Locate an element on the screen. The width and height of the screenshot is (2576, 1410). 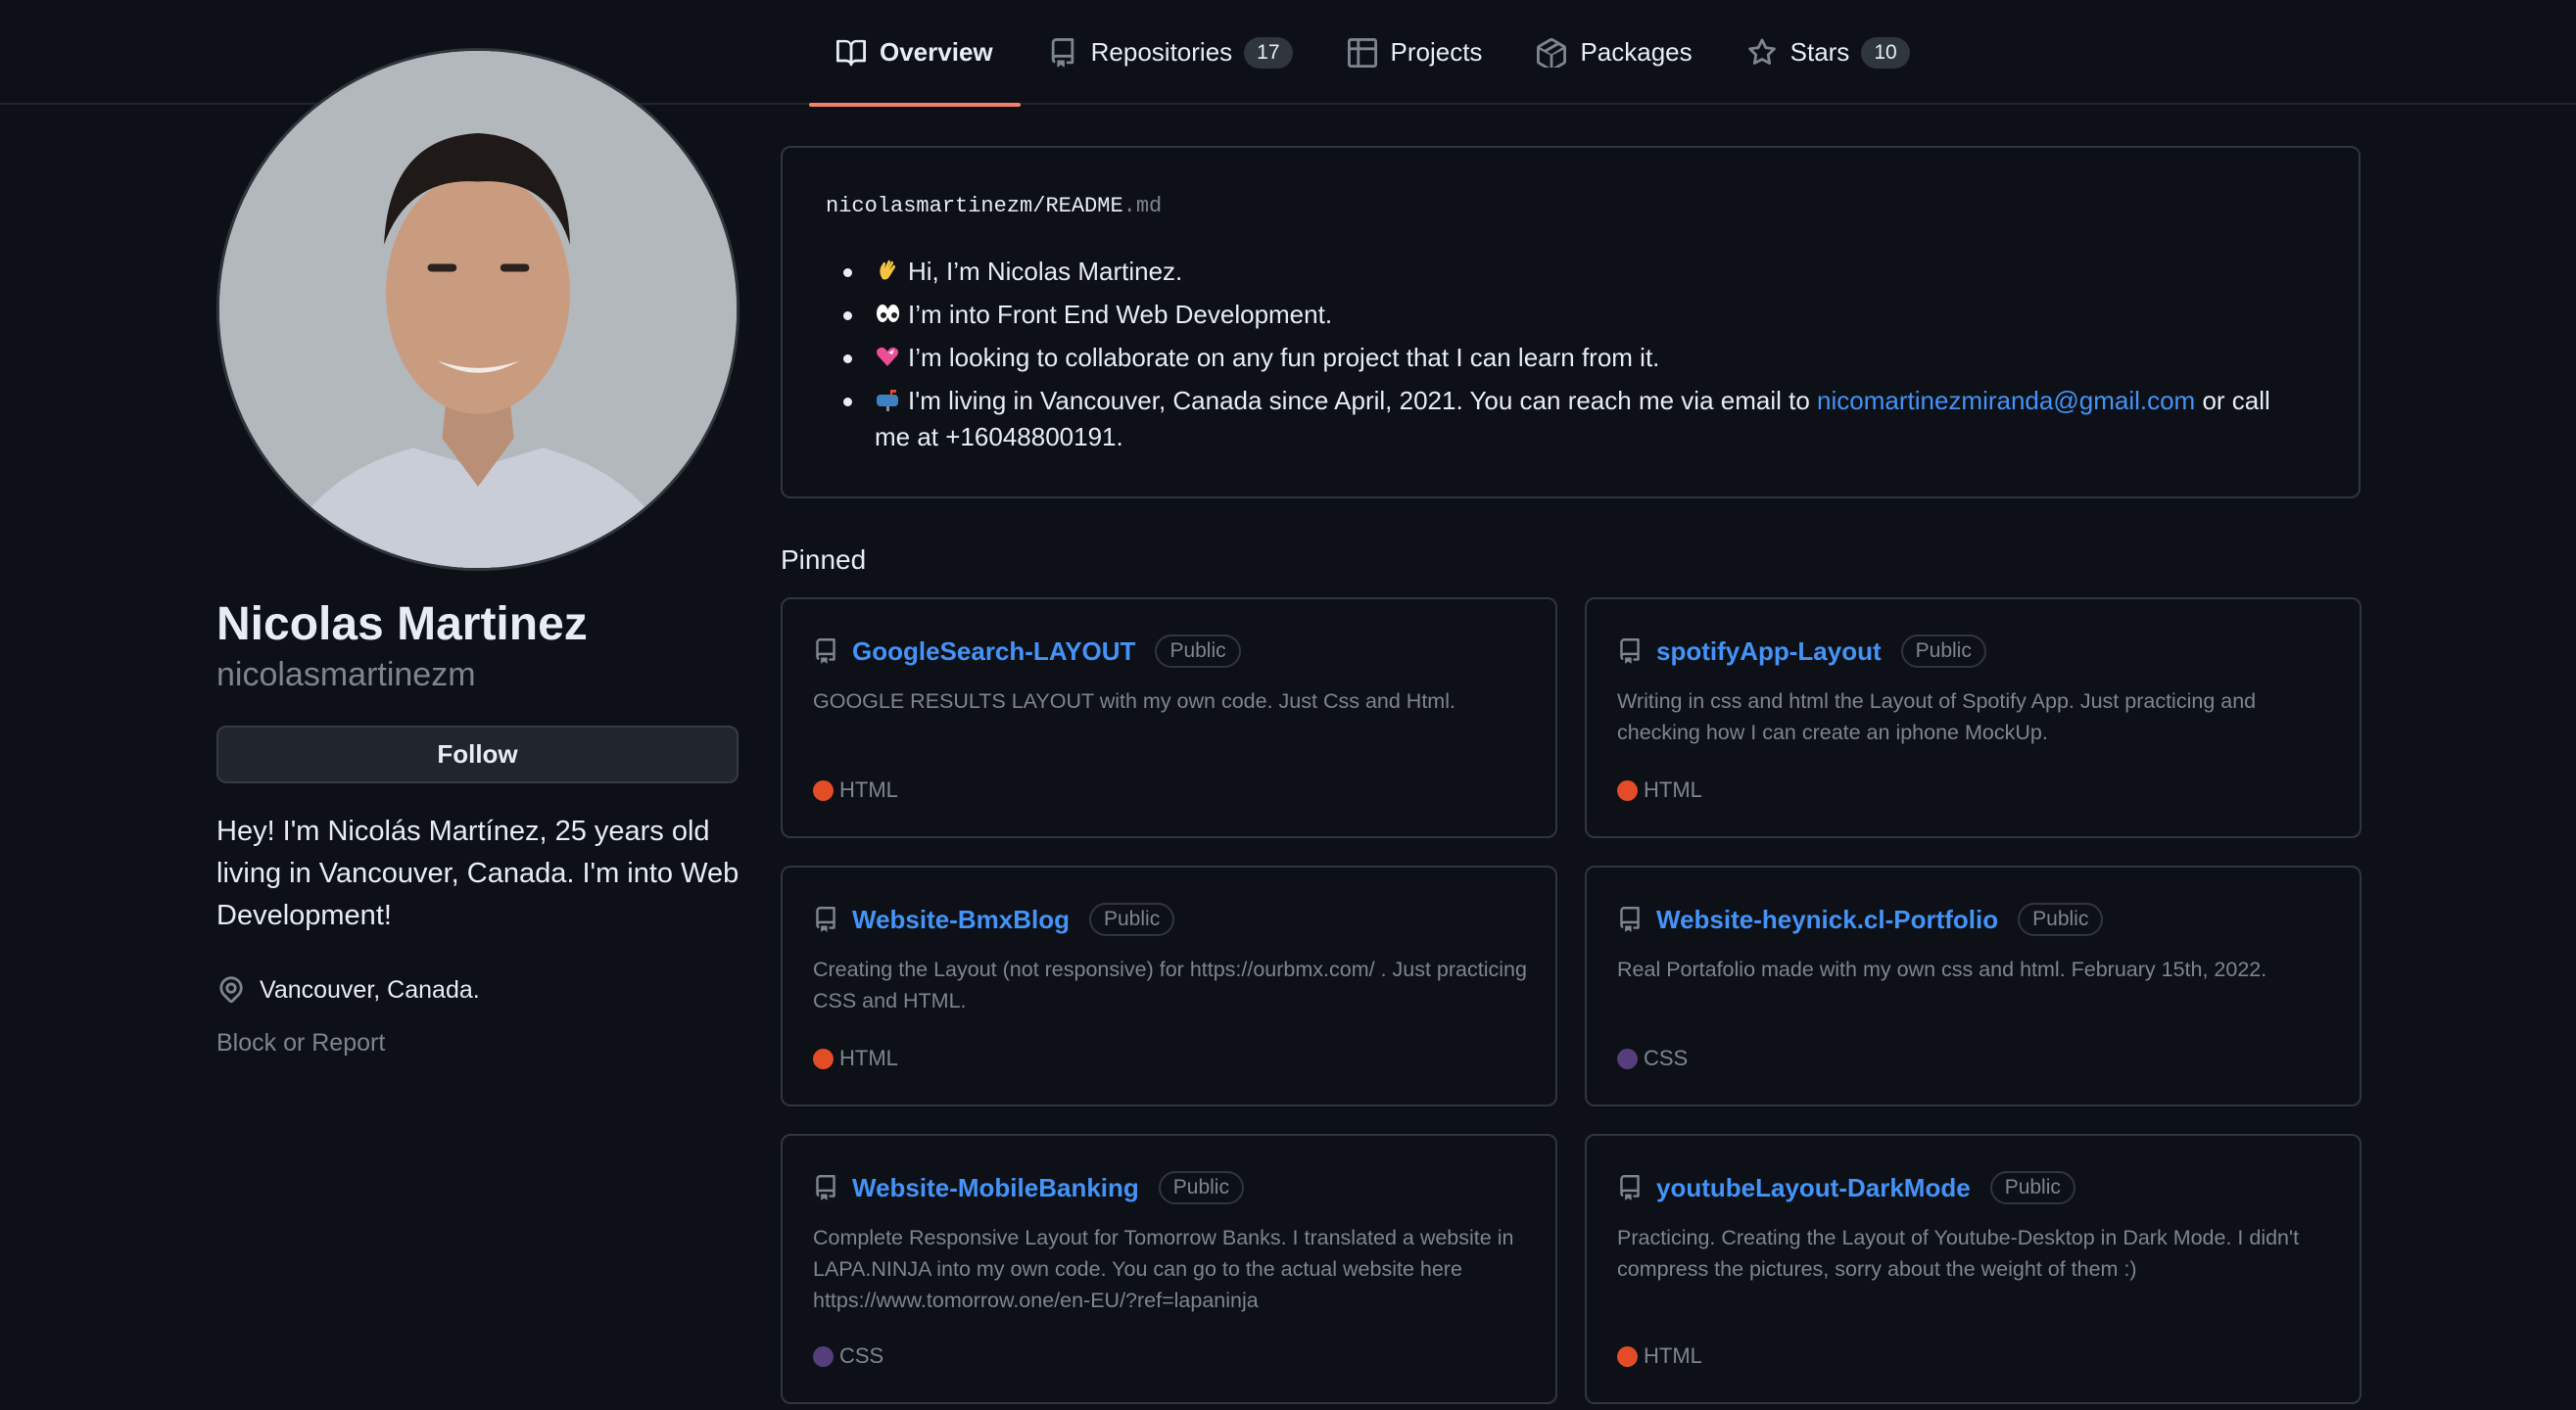
readme-path: nicolasmartinezm/README.md is located at coordinates (994, 206).